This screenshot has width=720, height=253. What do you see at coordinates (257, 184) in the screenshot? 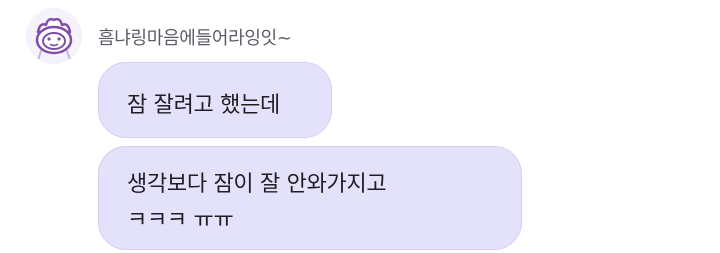
I see `message-text-line: 생각보다 잠이 잘 안와가지고` at bounding box center [257, 184].